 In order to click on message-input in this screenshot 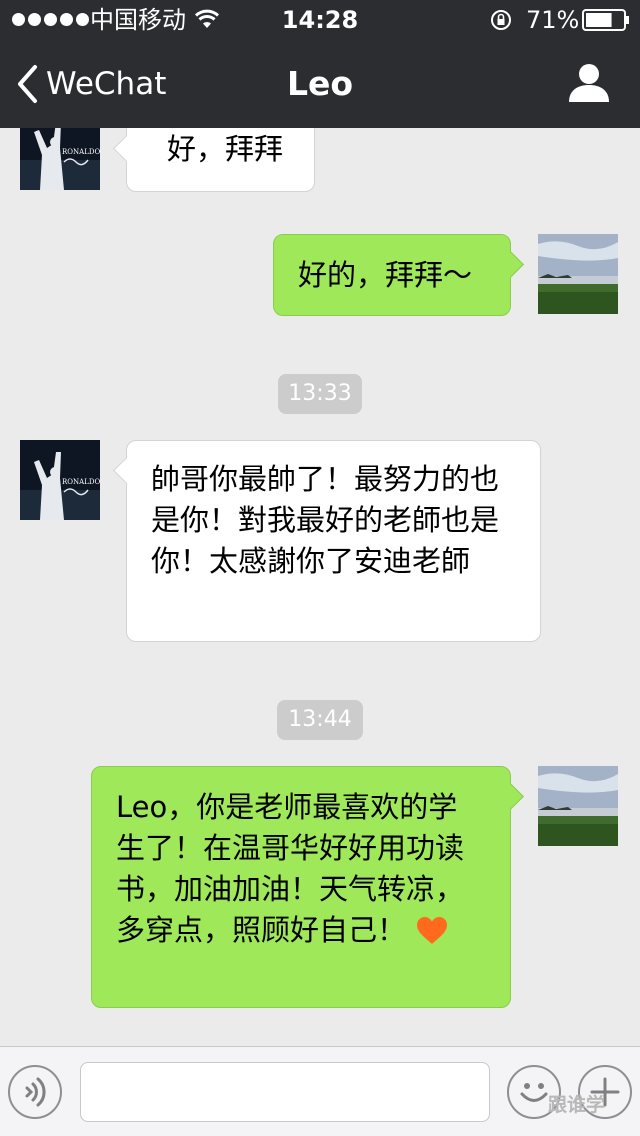, I will do `click(285, 1092)`.